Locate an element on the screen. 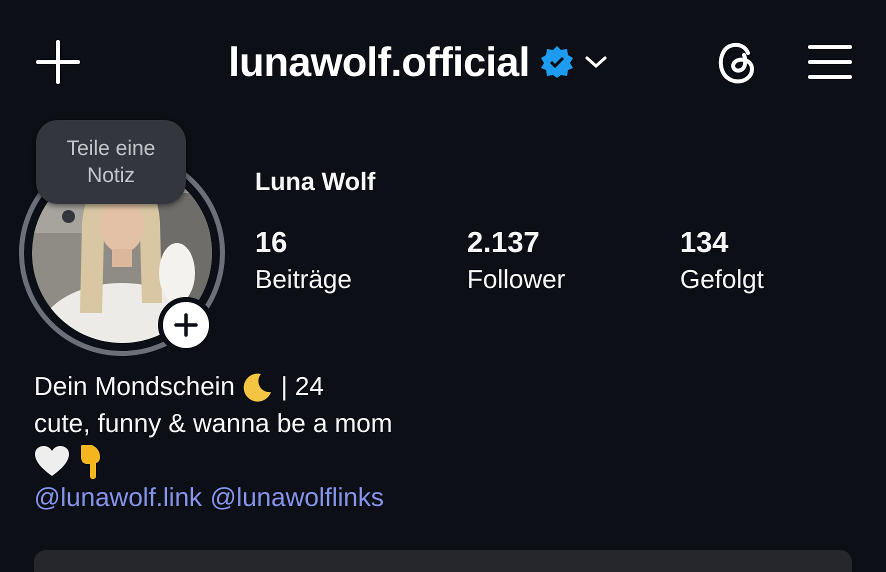 The height and width of the screenshot is (572, 886). profile-name: Luna Wolf is located at coordinates (315, 182).